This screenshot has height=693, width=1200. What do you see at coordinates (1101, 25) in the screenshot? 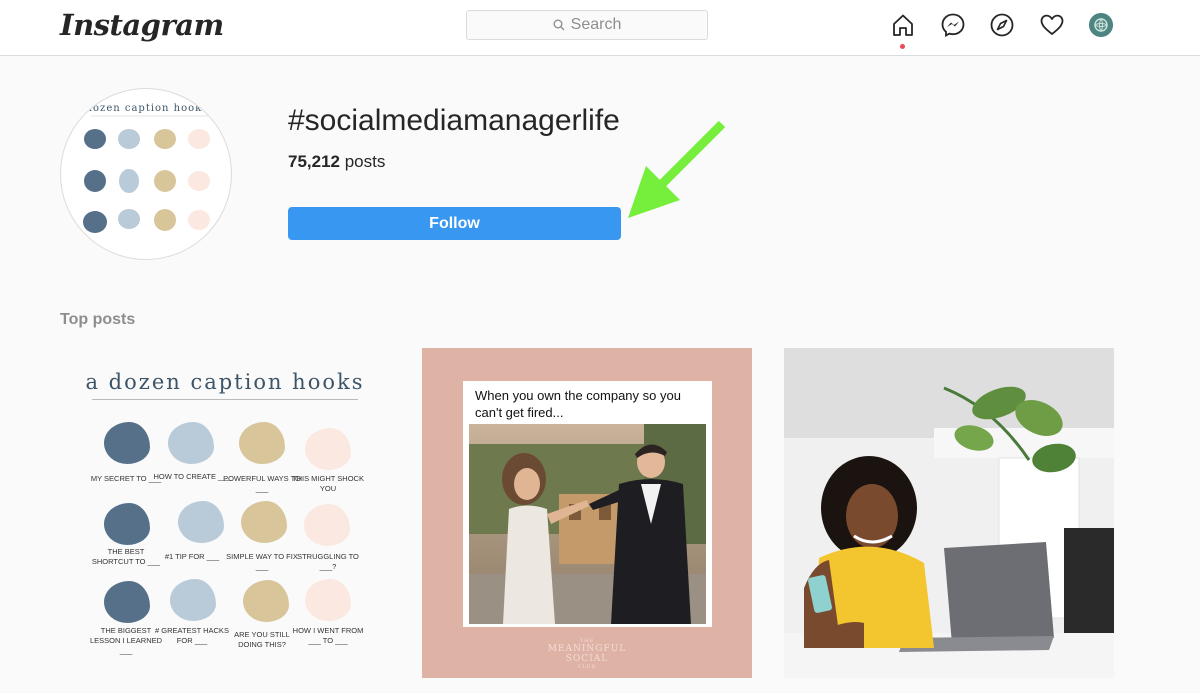
I see `profile-avatar` at bounding box center [1101, 25].